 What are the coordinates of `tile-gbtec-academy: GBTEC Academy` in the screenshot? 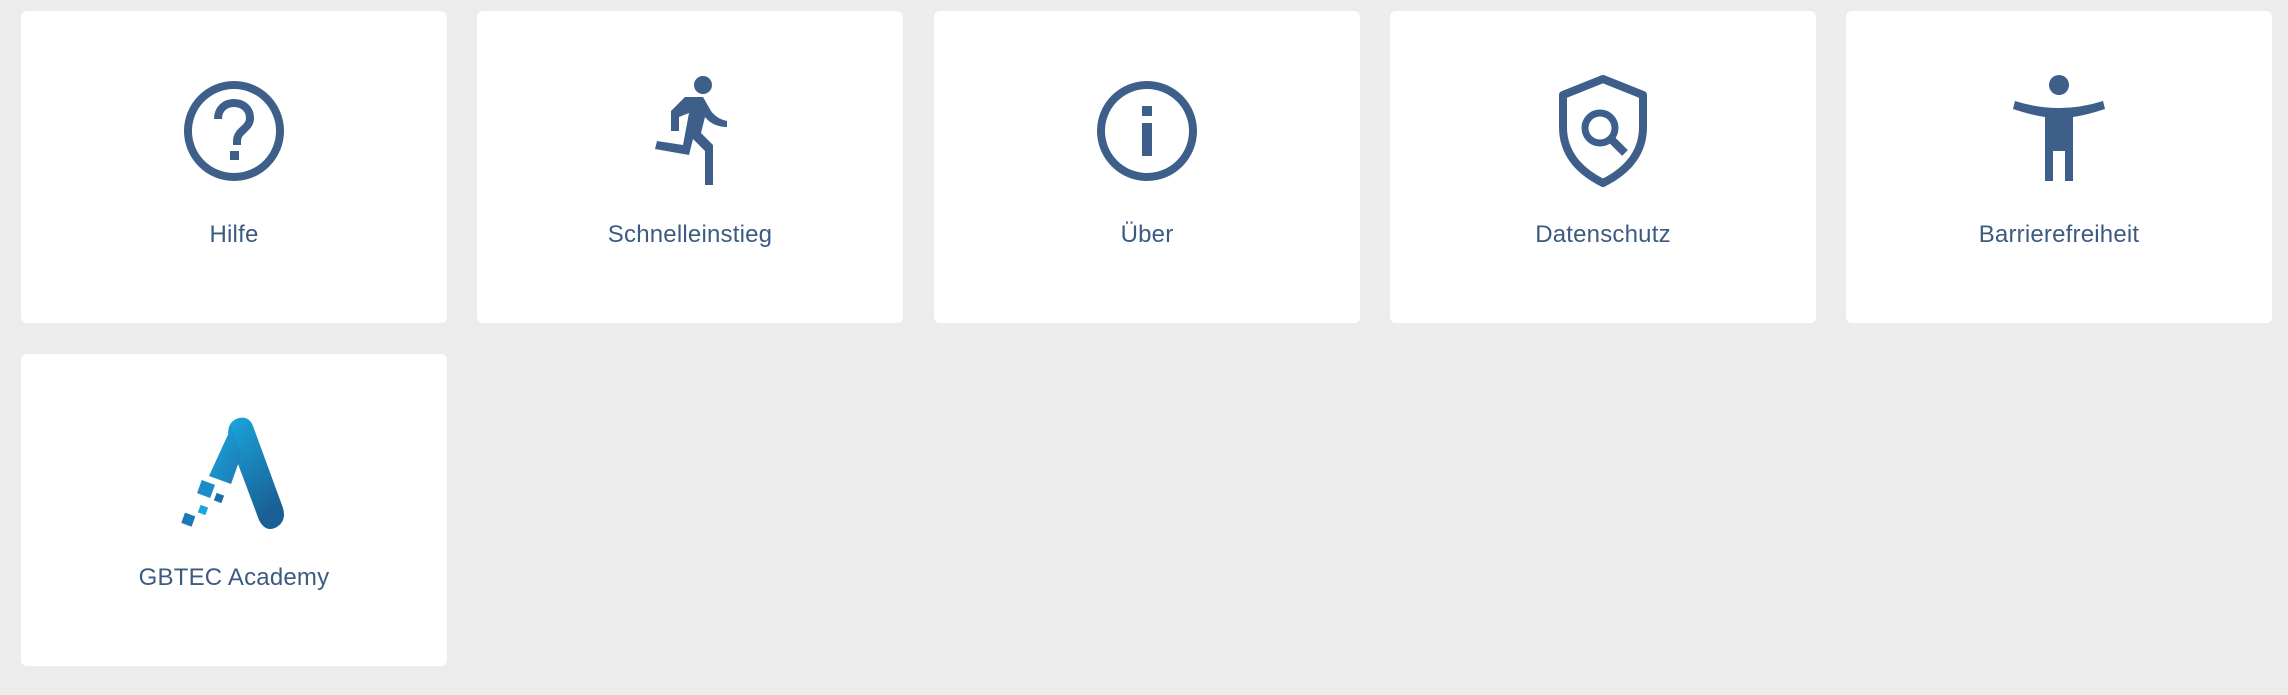 It's located at (234, 510).